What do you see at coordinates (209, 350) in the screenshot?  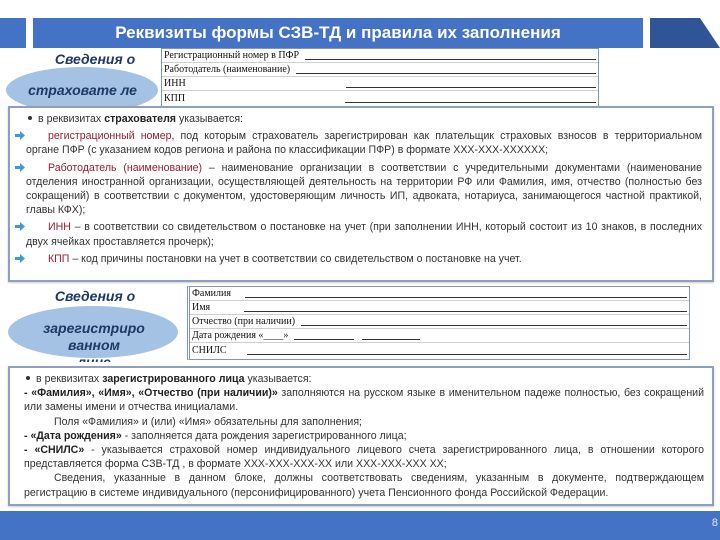 I see `form-label: СНИЛС` at bounding box center [209, 350].